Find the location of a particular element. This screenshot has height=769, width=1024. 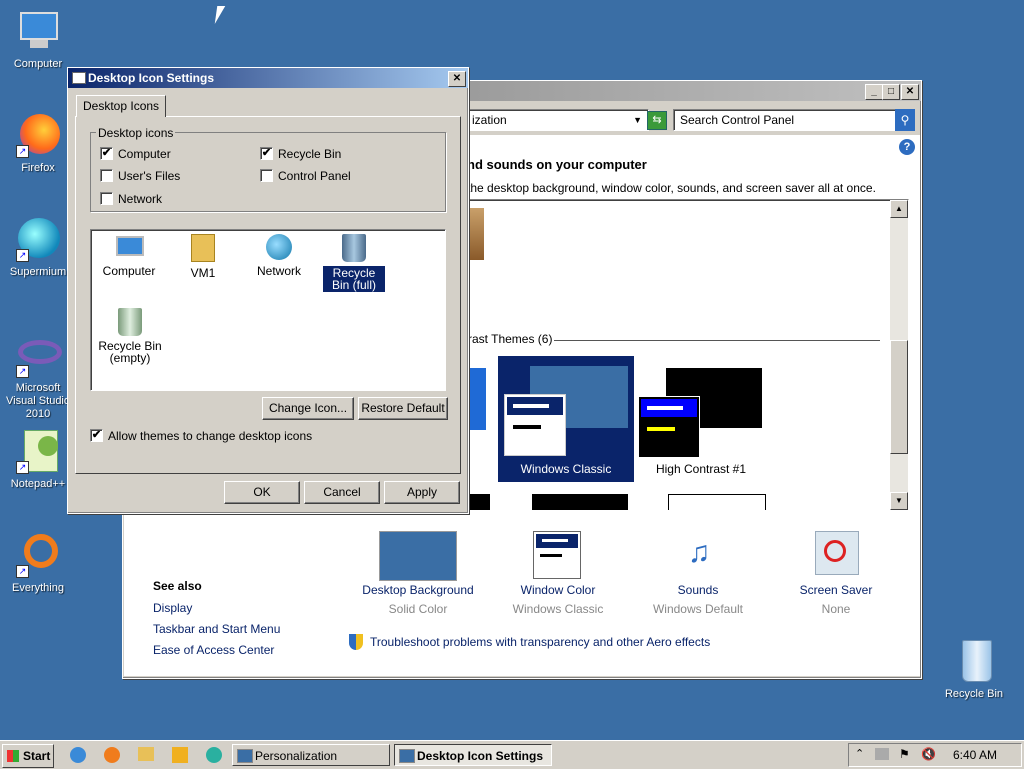

maximize-button: □ is located at coordinates (891, 92).